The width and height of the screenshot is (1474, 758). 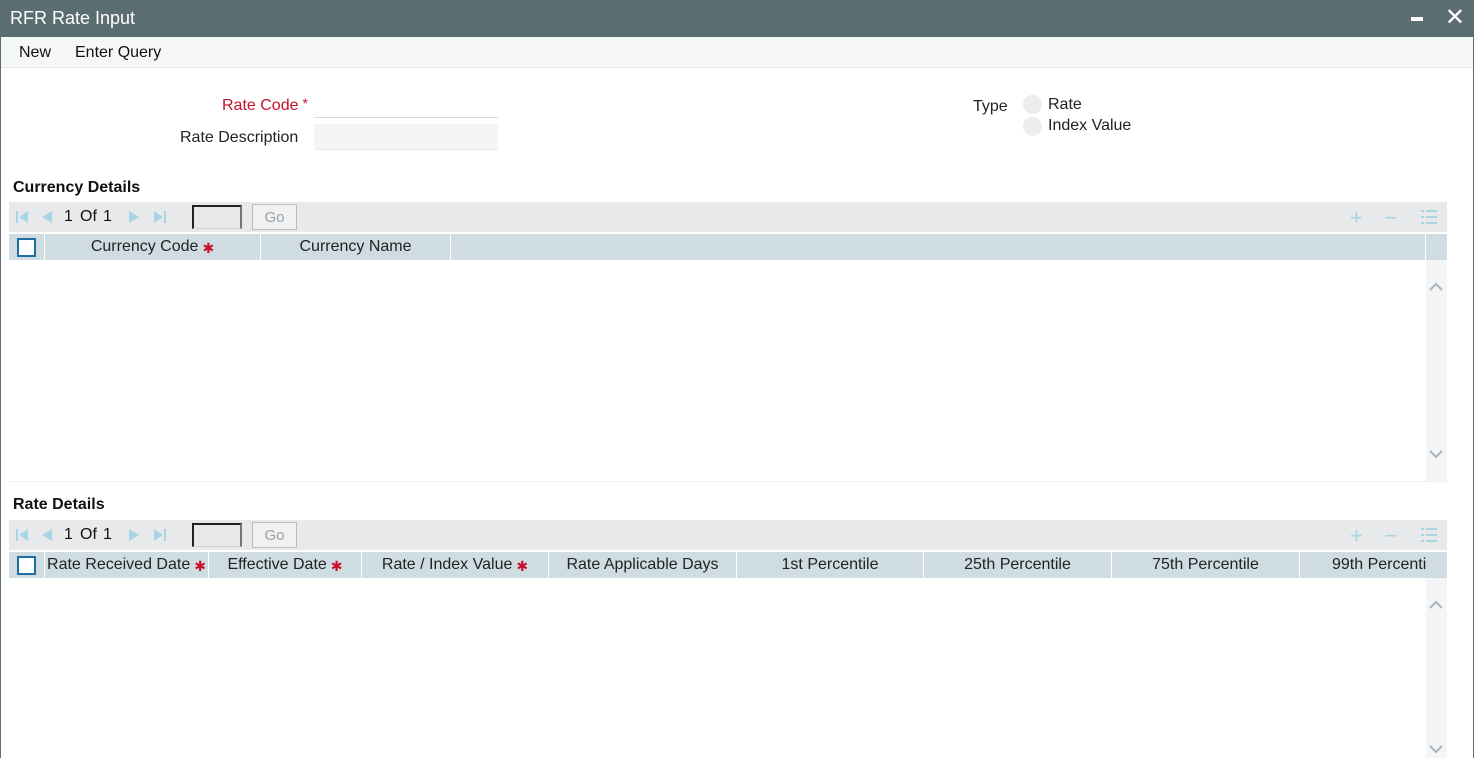 I want to click on column-header: Effective Date ✱, so click(x=285, y=565).